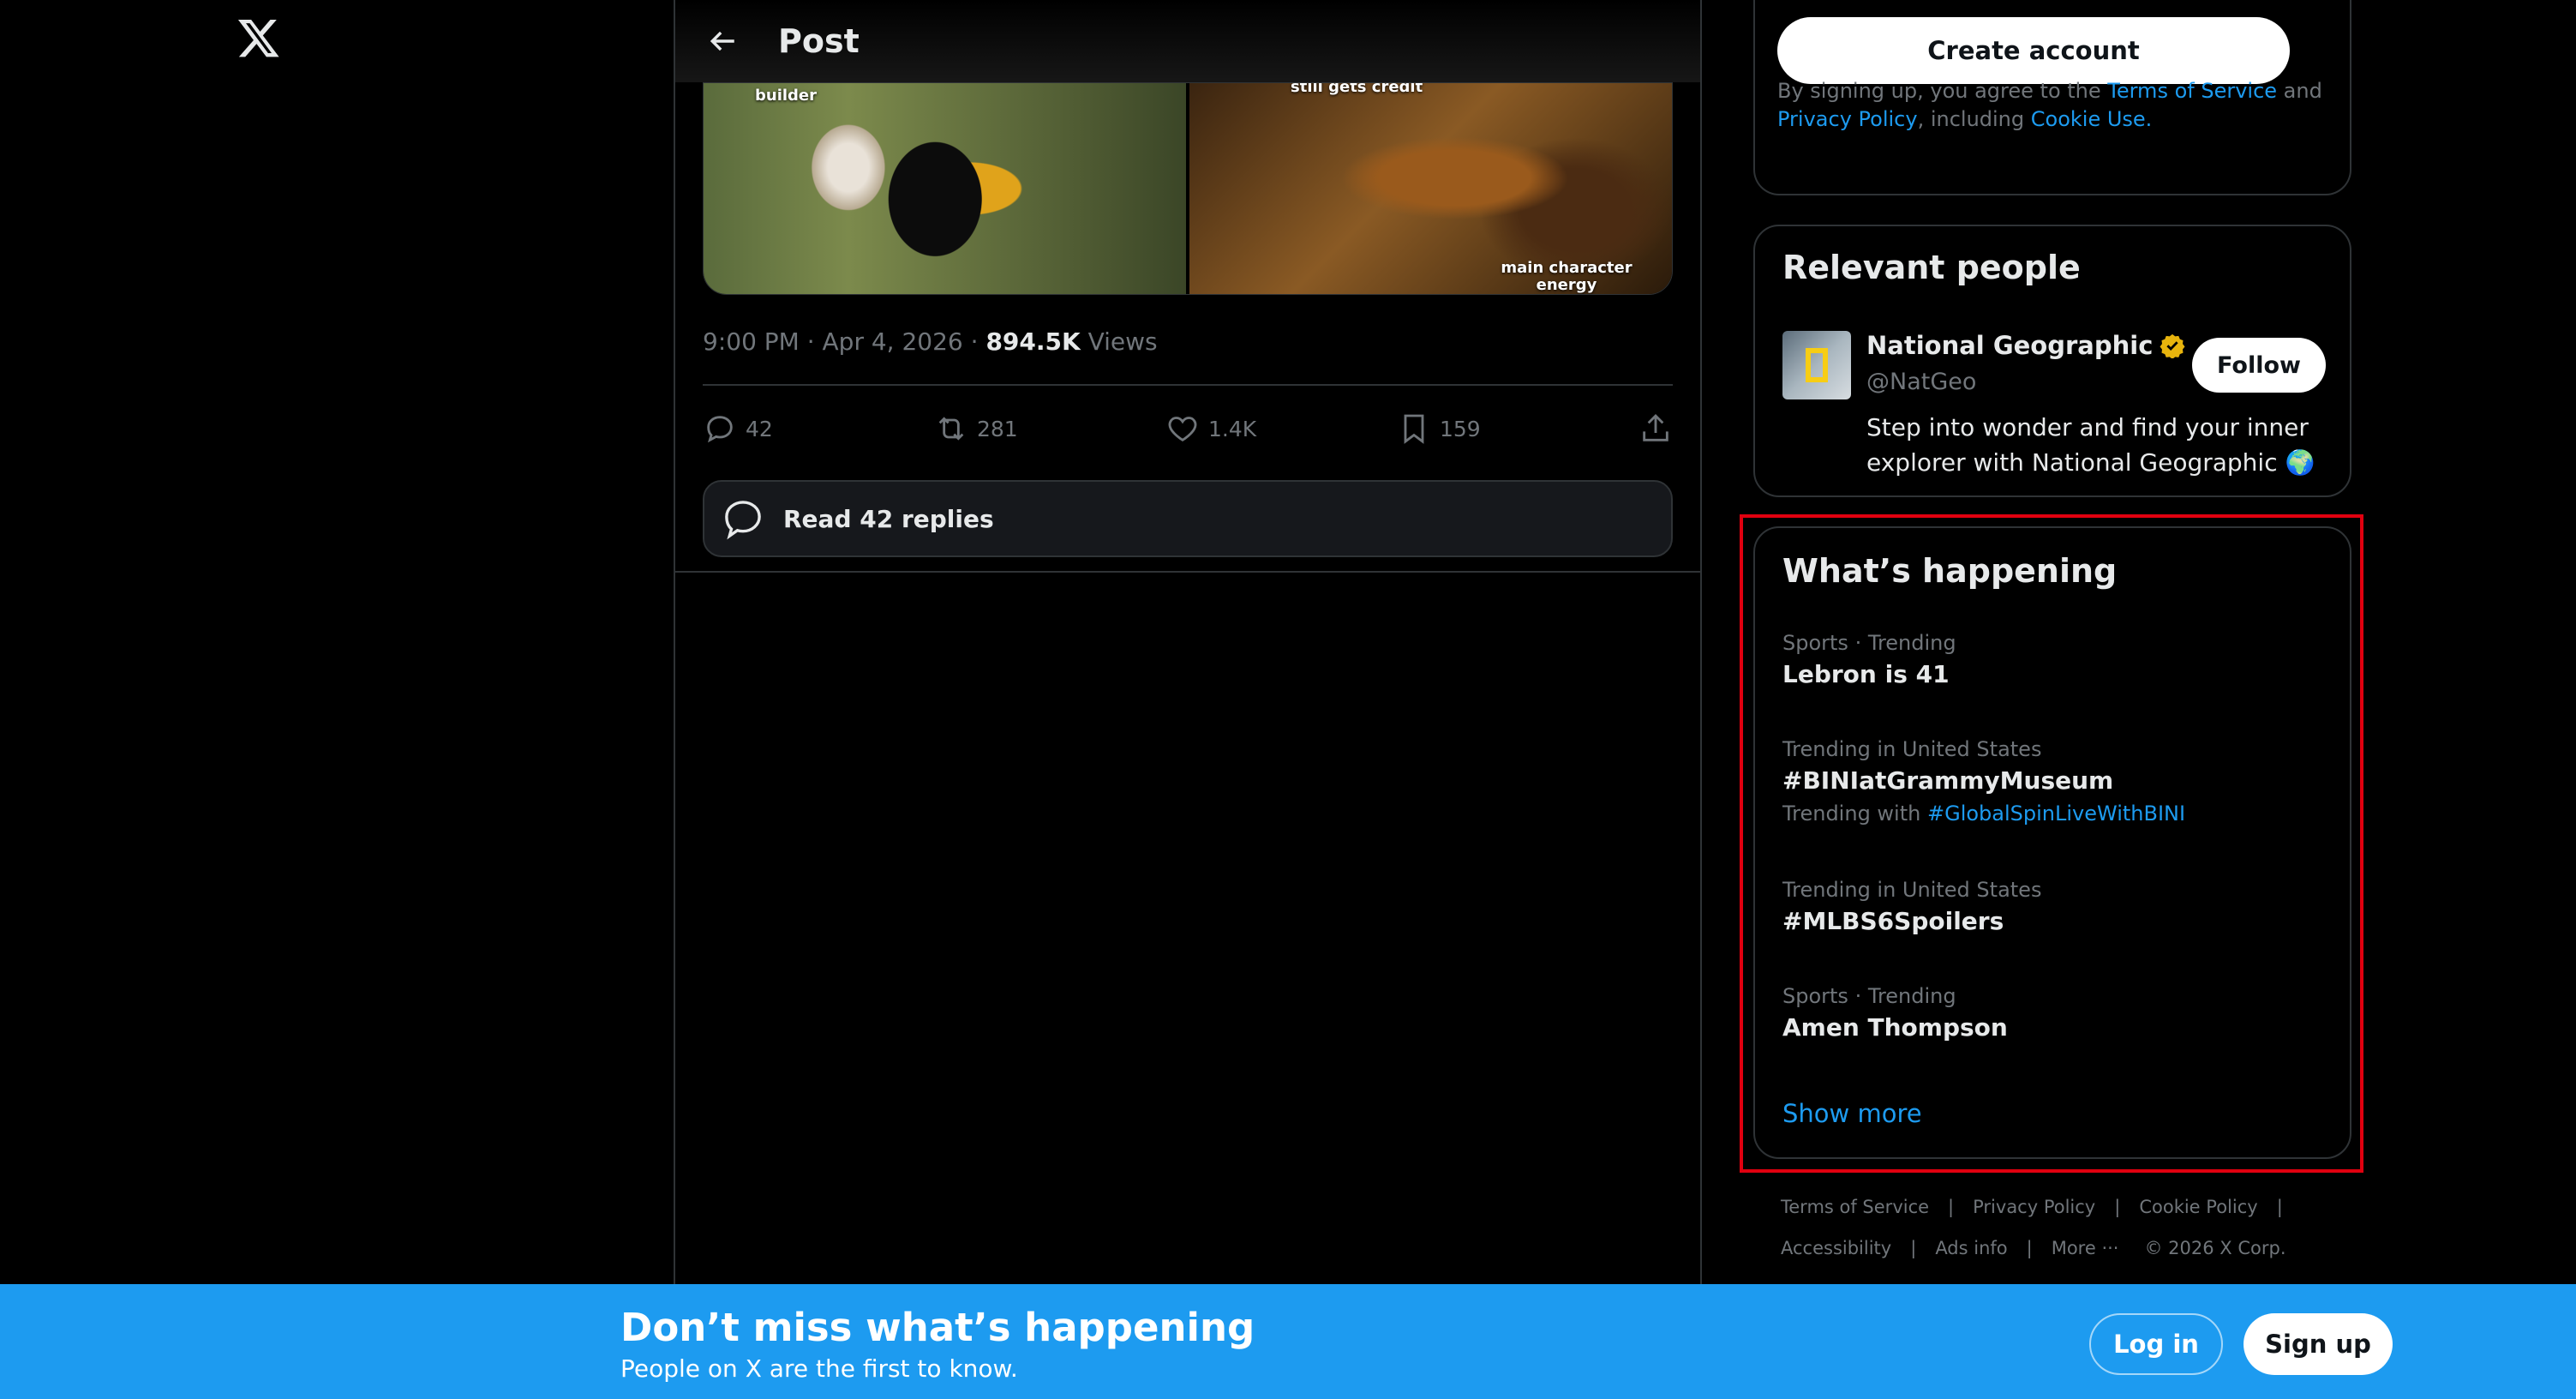 This screenshot has height=1399, width=2576. What do you see at coordinates (1357, 89) in the screenshot?
I see `media-caption-right-top: still gets credit` at bounding box center [1357, 89].